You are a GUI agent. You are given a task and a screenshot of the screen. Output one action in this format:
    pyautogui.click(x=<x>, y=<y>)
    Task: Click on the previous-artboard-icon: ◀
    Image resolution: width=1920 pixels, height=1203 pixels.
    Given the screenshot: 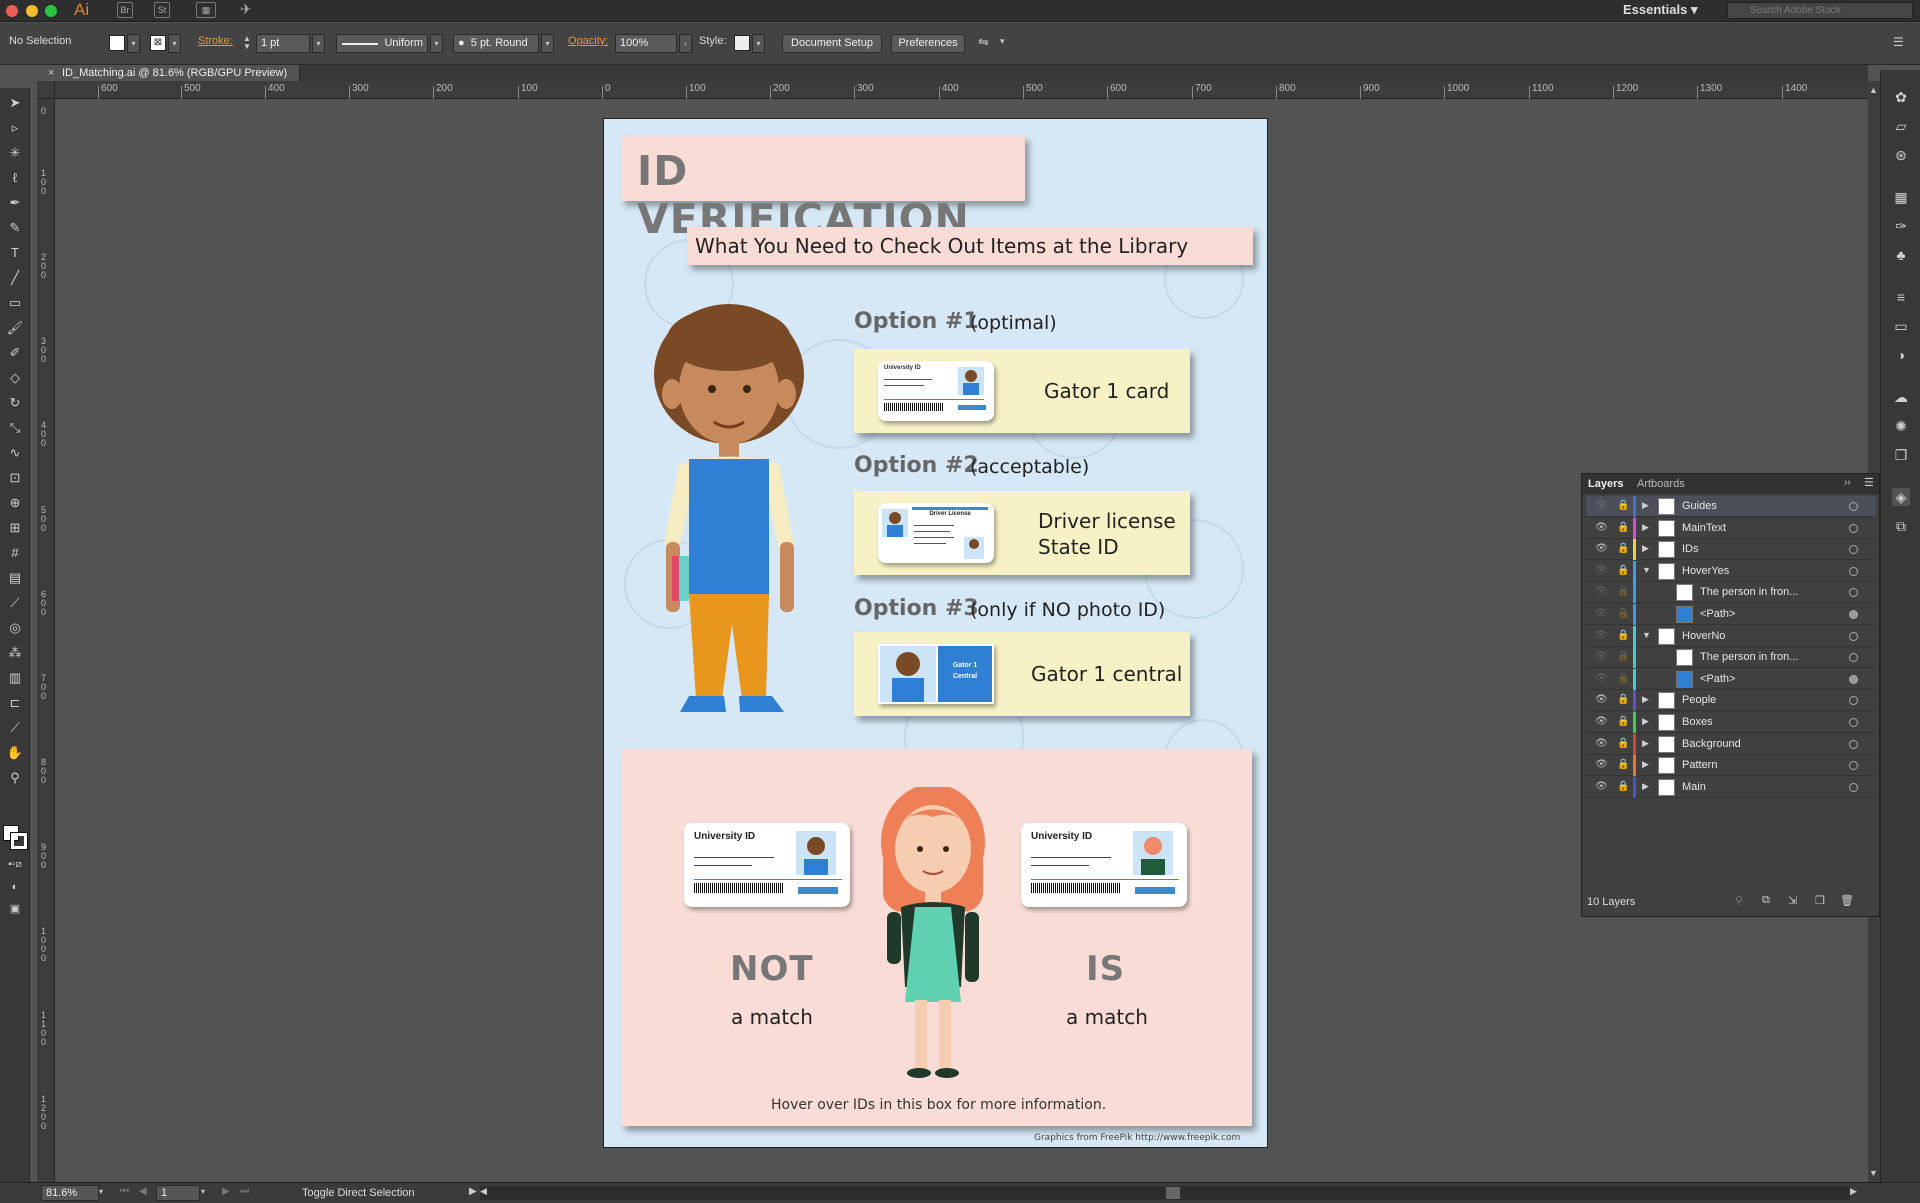 What is the action you would take?
    pyautogui.click(x=143, y=1191)
    